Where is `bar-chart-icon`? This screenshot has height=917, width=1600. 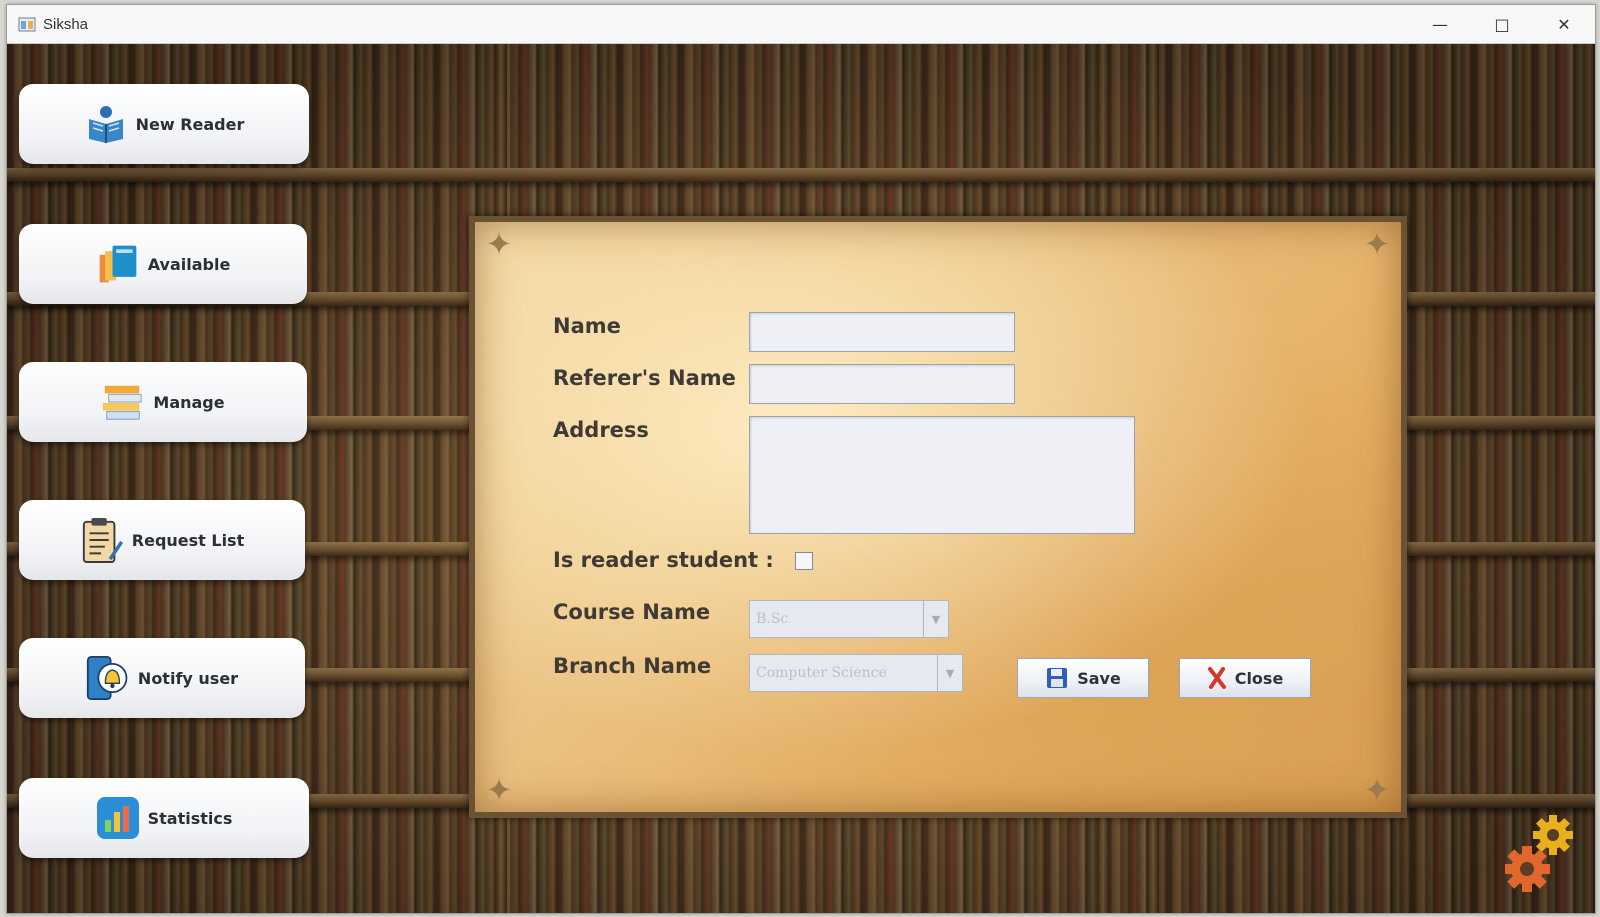 bar-chart-icon is located at coordinates (118, 818).